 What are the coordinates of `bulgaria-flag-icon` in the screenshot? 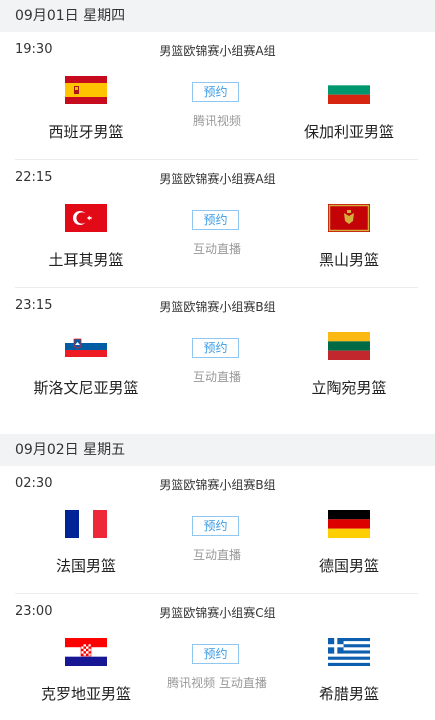 It's located at (349, 90).